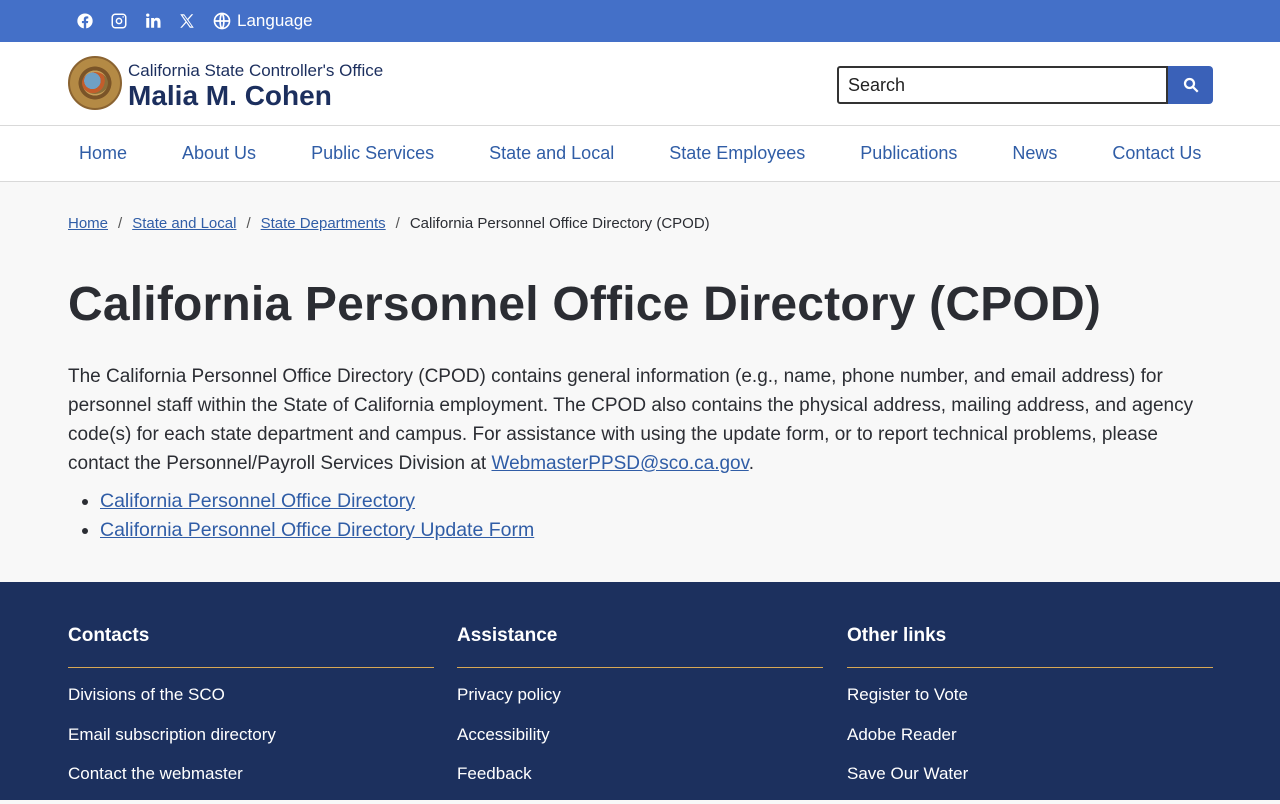 The image size is (1280, 804). Describe the element at coordinates (93, 21) in the screenshot. I see `facebook-icon` at that location.